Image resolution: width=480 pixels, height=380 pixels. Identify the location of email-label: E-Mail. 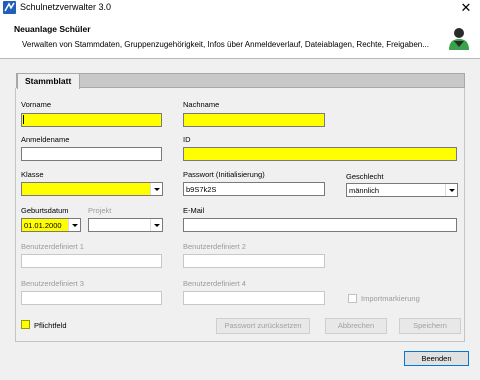
(194, 210).